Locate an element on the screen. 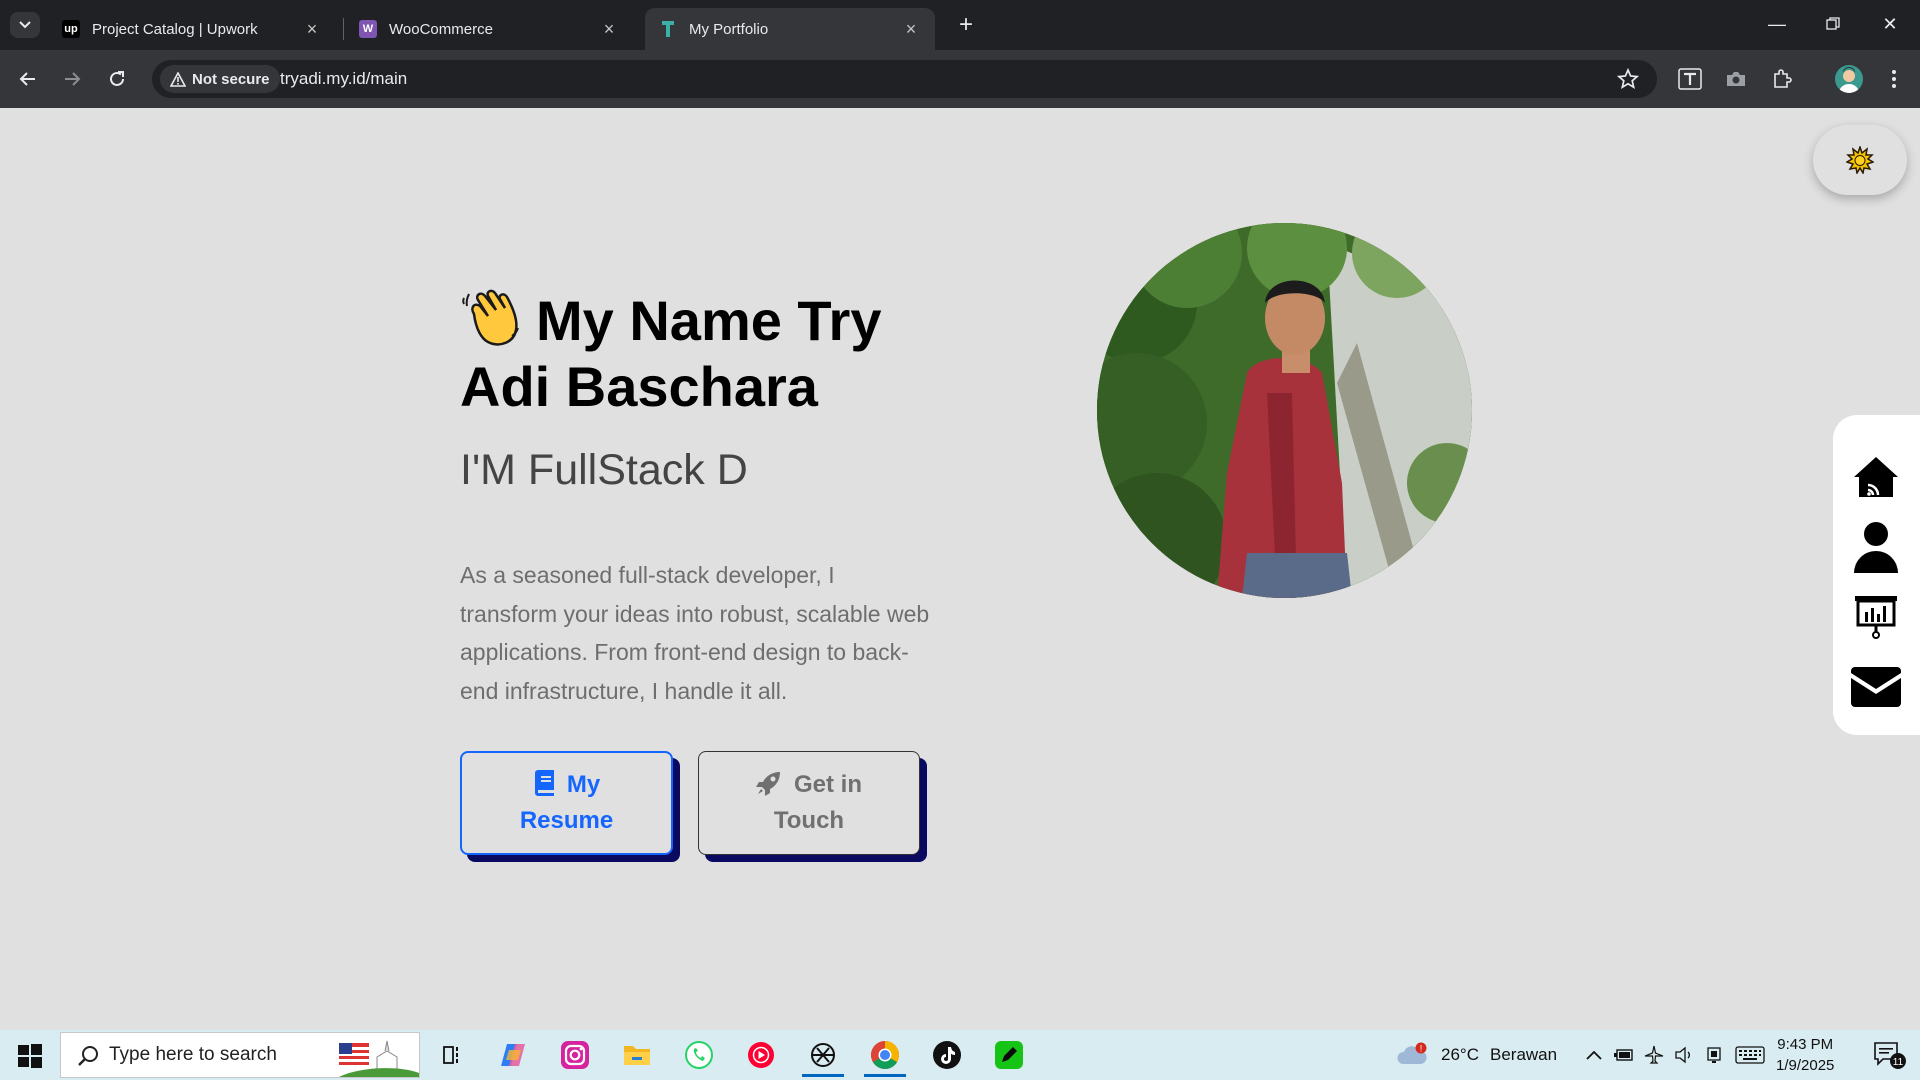 This screenshot has height=1080, width=1920. profile-icon is located at coordinates (1849, 80).